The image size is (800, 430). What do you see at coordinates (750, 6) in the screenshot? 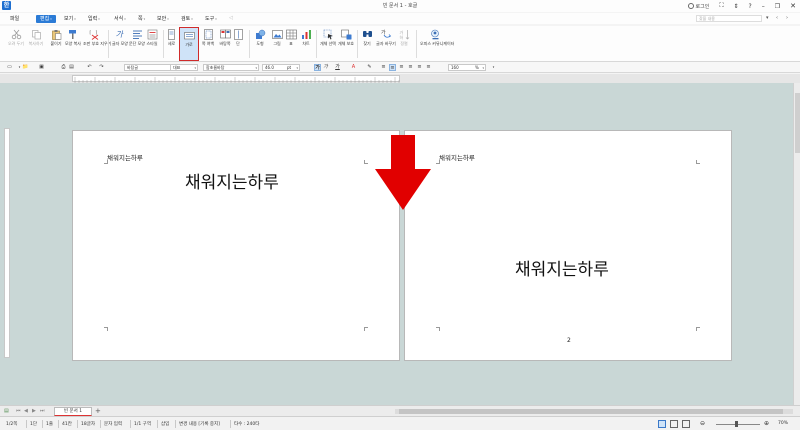
I see `help-icon: ?` at bounding box center [750, 6].